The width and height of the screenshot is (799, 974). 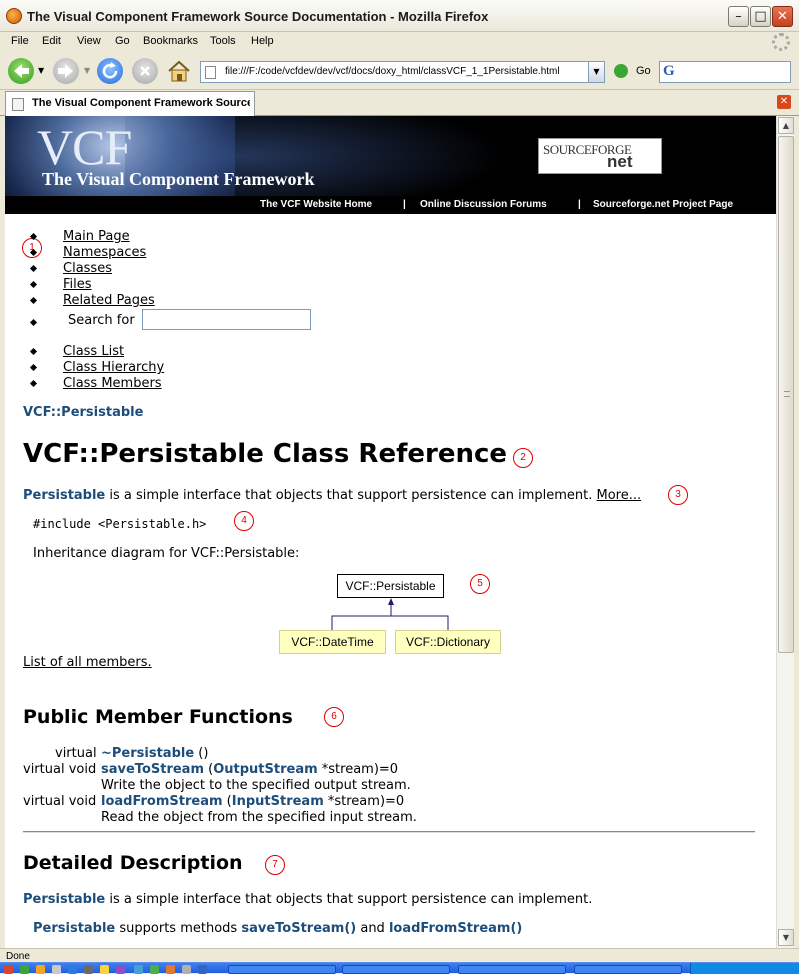 I want to click on reload-button, so click(x=110, y=71).